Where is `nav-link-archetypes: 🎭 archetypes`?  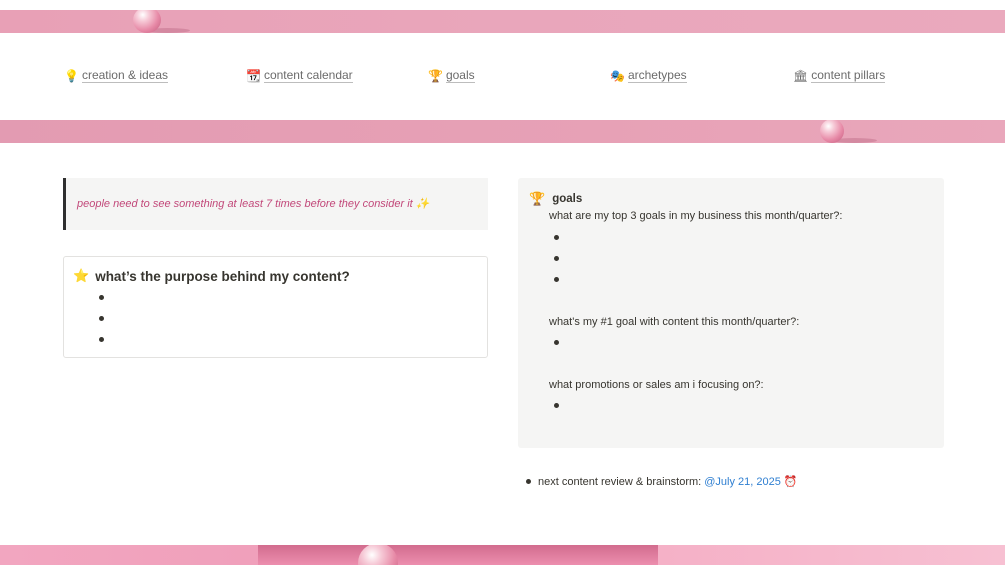 nav-link-archetypes: 🎭 archetypes is located at coordinates (648, 75).